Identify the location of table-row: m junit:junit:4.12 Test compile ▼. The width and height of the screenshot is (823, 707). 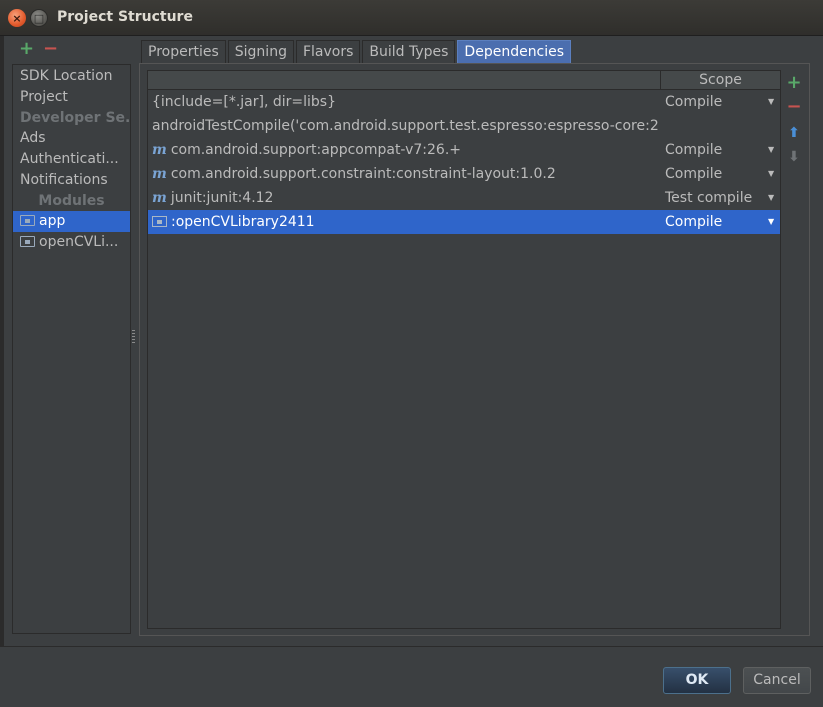
(464, 198).